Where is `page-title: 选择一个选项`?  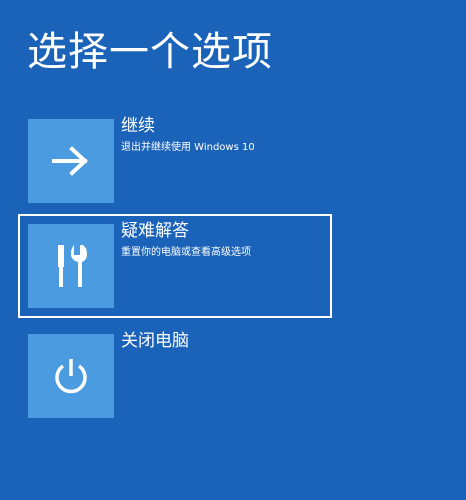 page-title: 选择一个选项 is located at coordinates (150, 52).